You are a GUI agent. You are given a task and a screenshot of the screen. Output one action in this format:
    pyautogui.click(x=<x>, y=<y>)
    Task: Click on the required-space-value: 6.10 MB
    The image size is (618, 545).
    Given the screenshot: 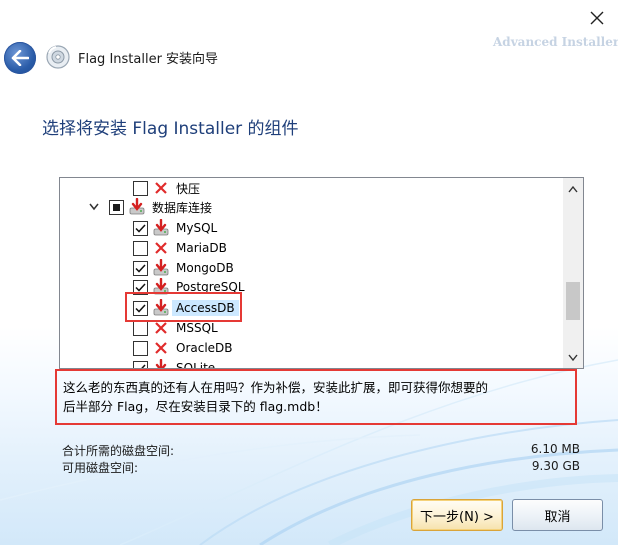 What is the action you would take?
    pyautogui.click(x=555, y=449)
    